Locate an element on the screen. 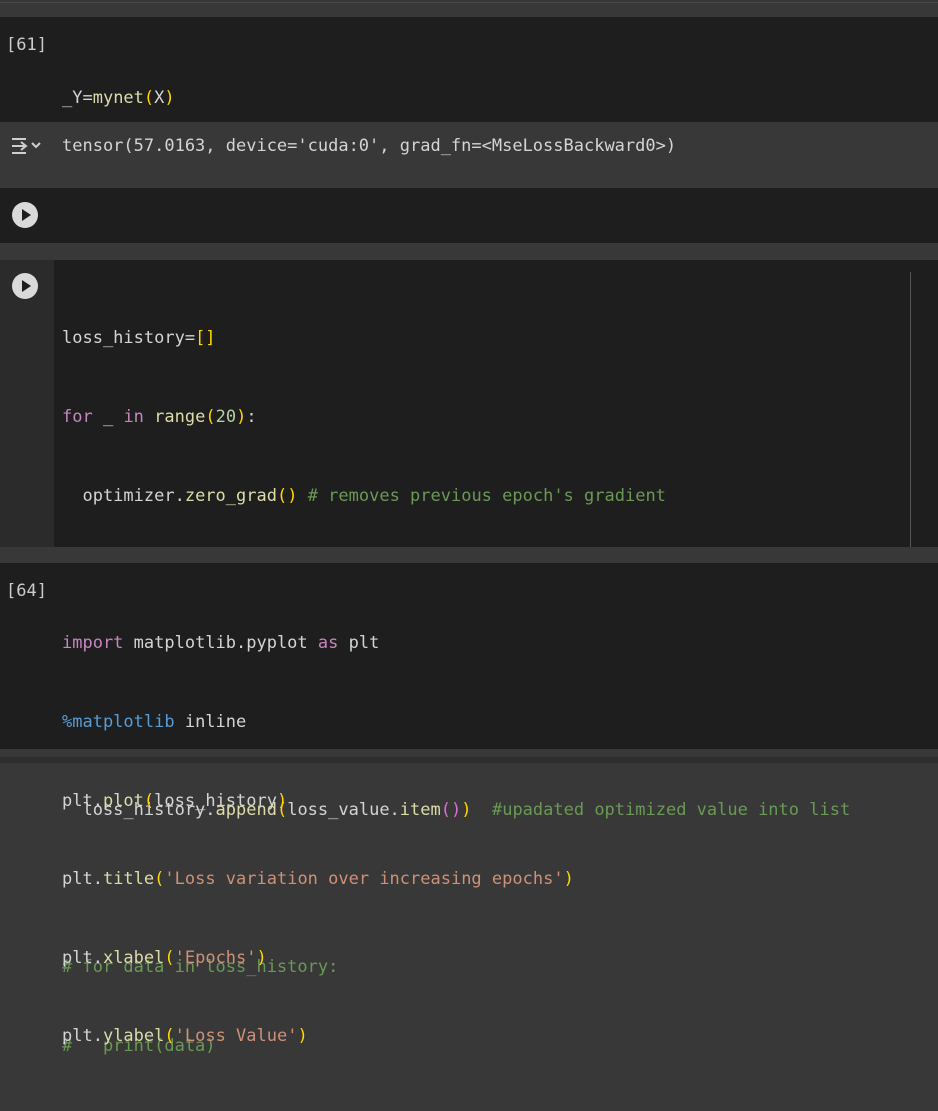 The image size is (938, 1111). code-line: %matplotlib inline is located at coordinates (154, 722).